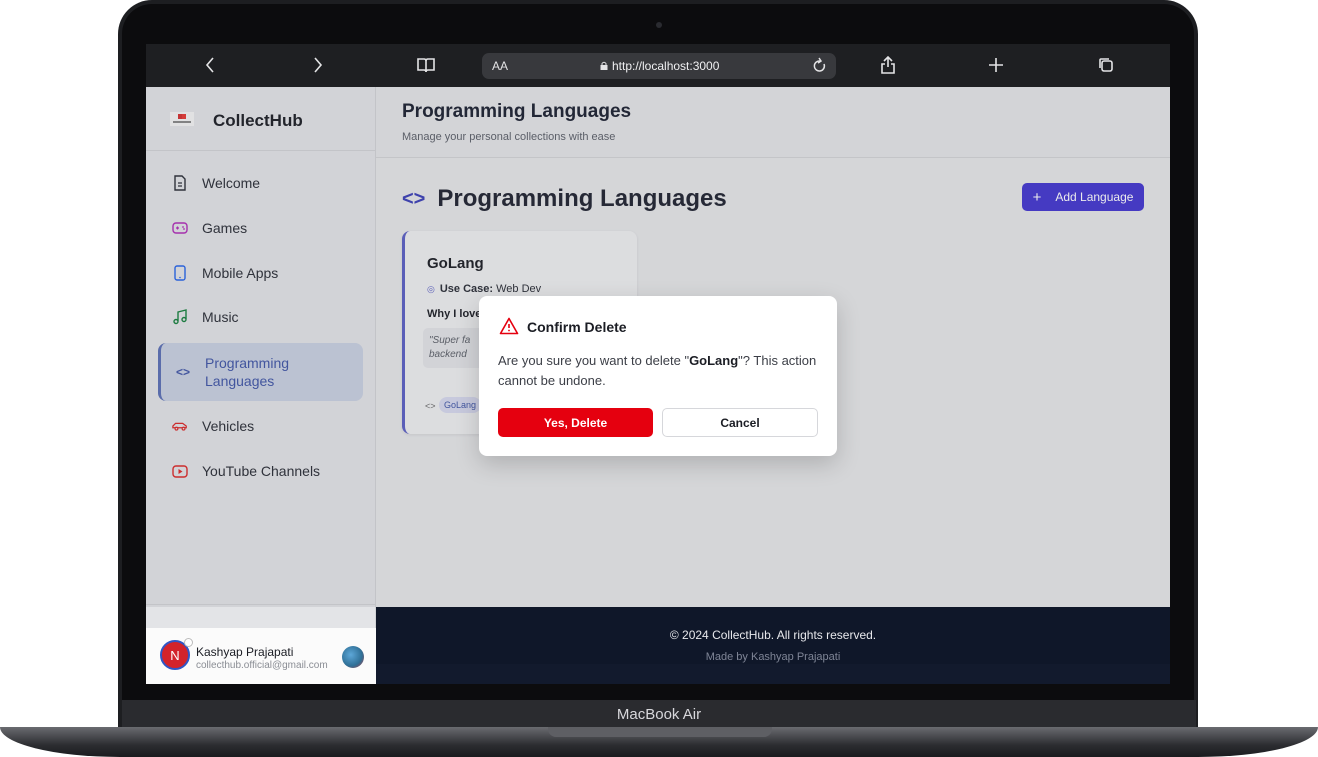  I want to click on user-email: collecthub.official@gmail.com, so click(262, 665).